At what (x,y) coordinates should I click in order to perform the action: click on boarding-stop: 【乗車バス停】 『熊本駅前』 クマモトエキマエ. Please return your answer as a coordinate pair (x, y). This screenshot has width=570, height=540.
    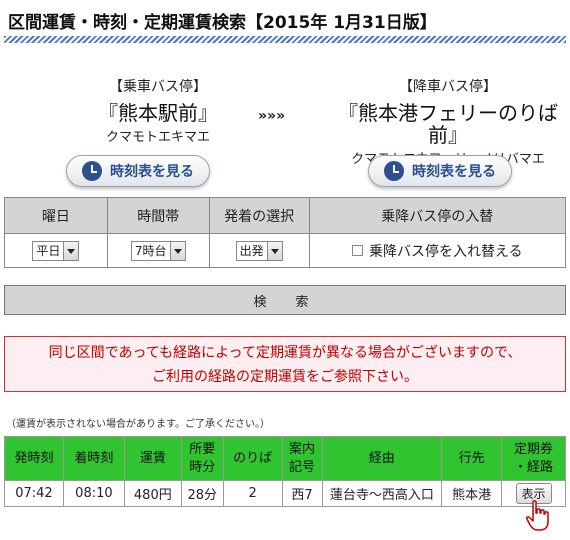
    Looking at the image, I should click on (158, 110).